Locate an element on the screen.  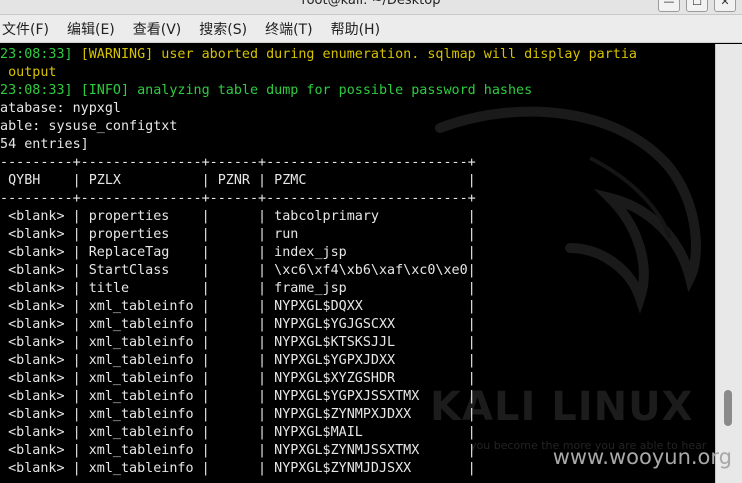
window-title: root@kali: ~/Desktop is located at coordinates (371, 4).